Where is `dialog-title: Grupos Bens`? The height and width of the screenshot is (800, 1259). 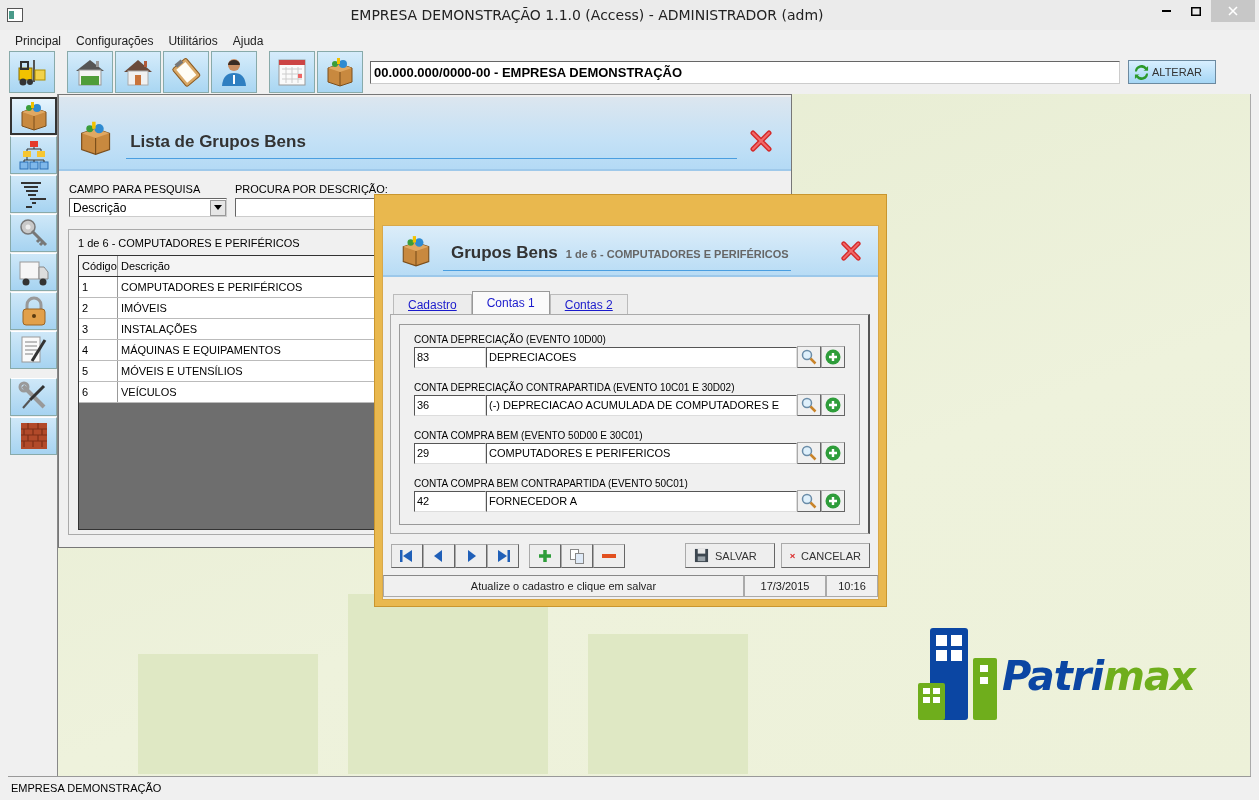 dialog-title: Grupos Bens is located at coordinates (504, 252).